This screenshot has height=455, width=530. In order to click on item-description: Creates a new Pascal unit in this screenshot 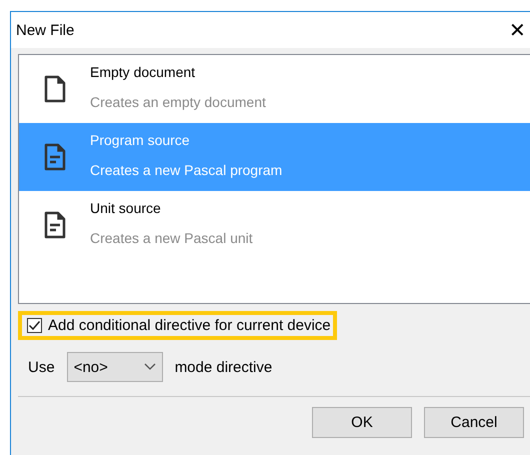, I will do `click(171, 238)`.